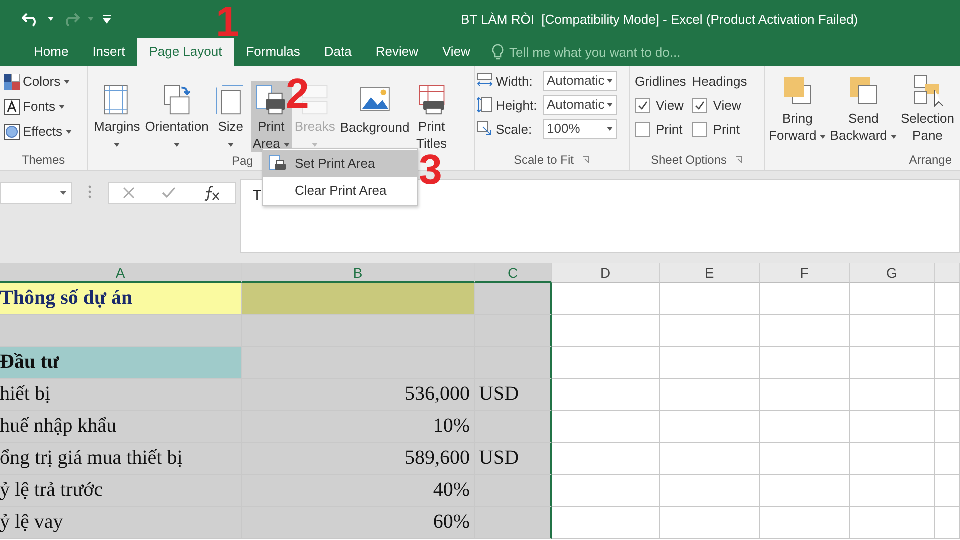 This screenshot has width=960, height=540. I want to click on group-label: Arrange, so click(930, 160).